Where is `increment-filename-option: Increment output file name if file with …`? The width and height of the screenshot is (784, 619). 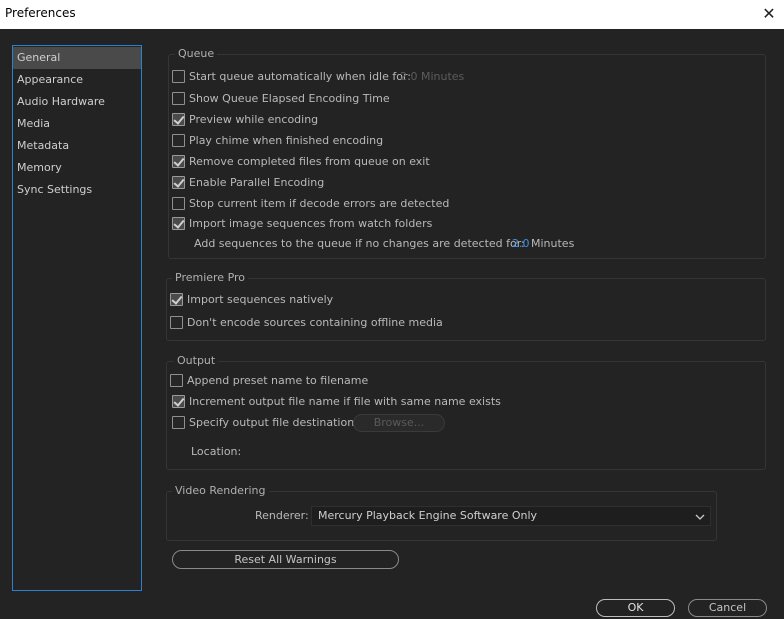
increment-filename-option: Increment output file name if file with … is located at coordinates (336, 402).